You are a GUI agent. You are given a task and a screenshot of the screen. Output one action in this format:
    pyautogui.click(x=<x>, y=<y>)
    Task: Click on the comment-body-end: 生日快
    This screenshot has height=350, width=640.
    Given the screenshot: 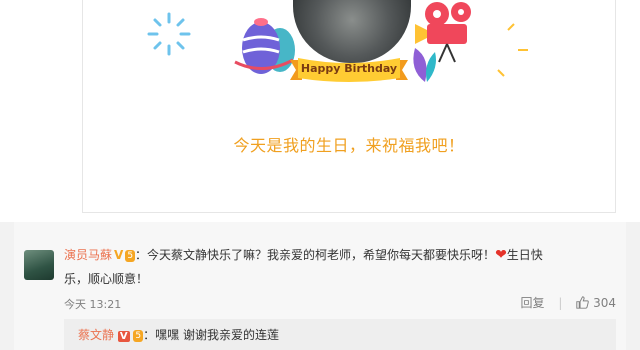 What is the action you would take?
    pyautogui.click(x=524, y=255)
    